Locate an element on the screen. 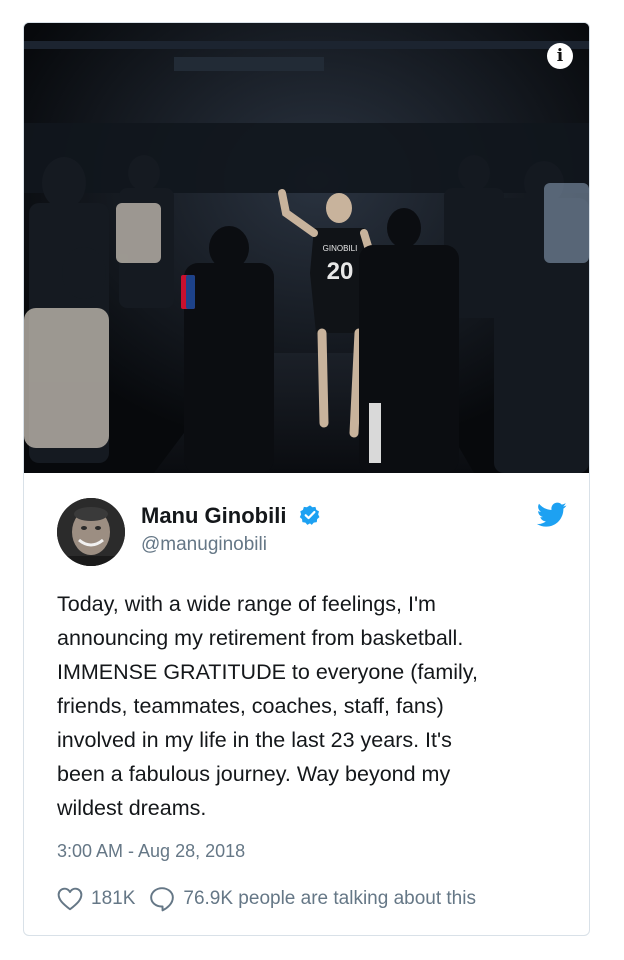 Image resolution: width=624 pixels, height=960 pixels. jersey-number: 20 is located at coordinates (340, 271).